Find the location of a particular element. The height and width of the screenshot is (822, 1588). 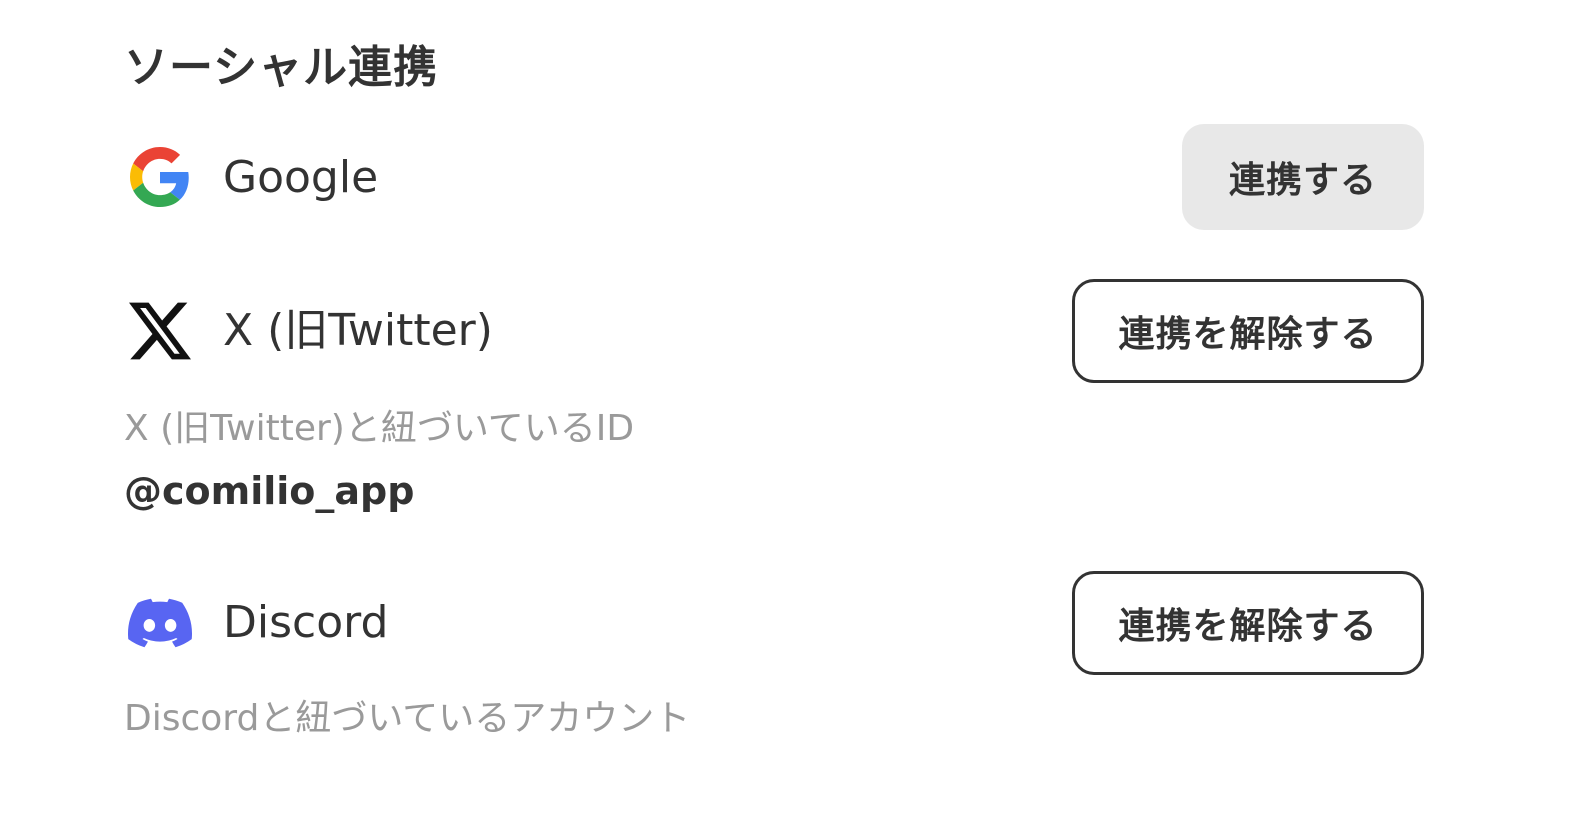

provider-name: Discord is located at coordinates (306, 622).